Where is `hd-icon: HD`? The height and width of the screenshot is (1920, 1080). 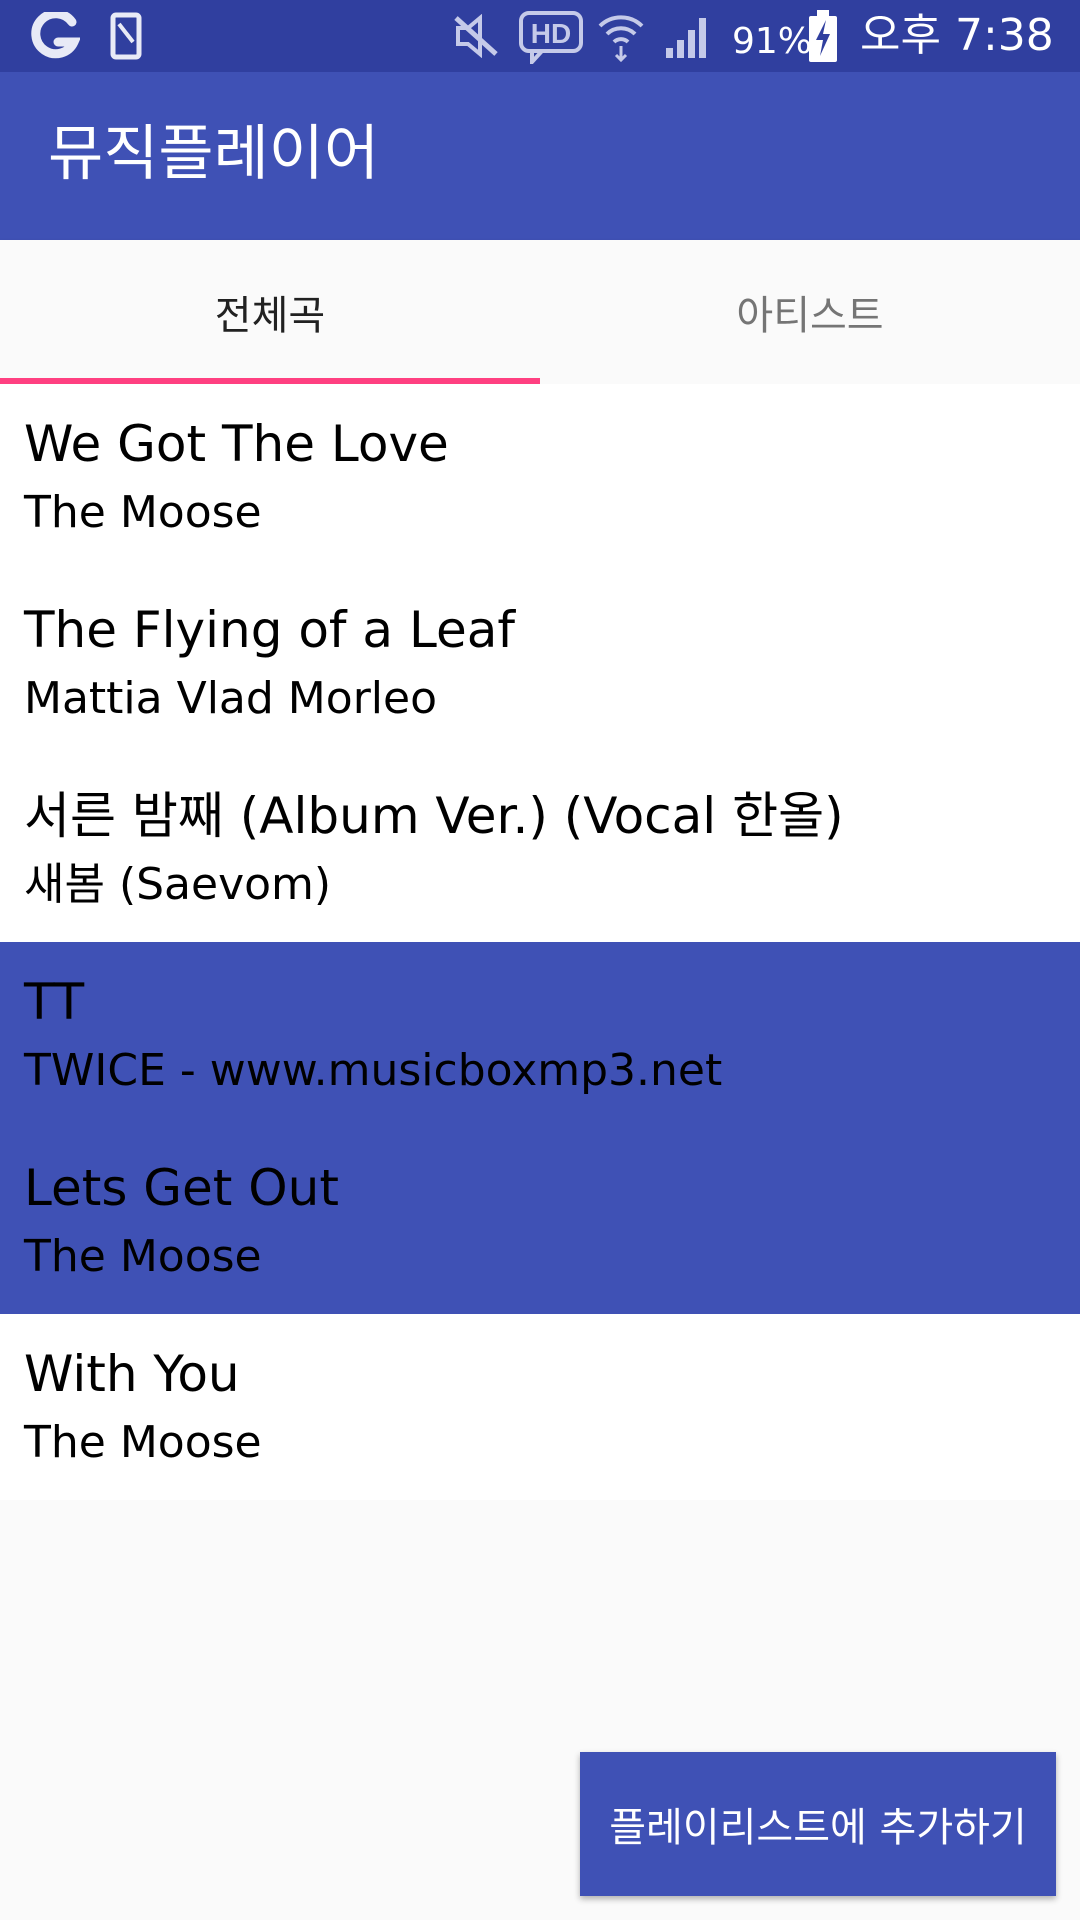 hd-icon: HD is located at coordinates (551, 37).